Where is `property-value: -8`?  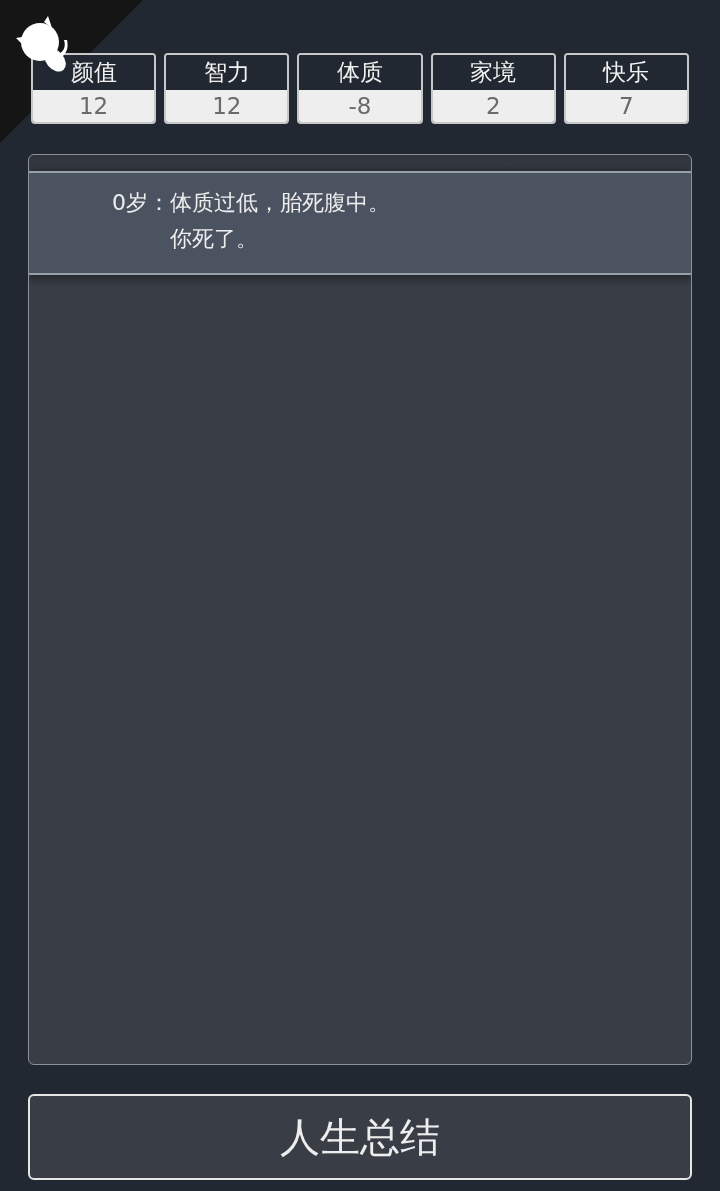
property-value: -8 is located at coordinates (360, 106).